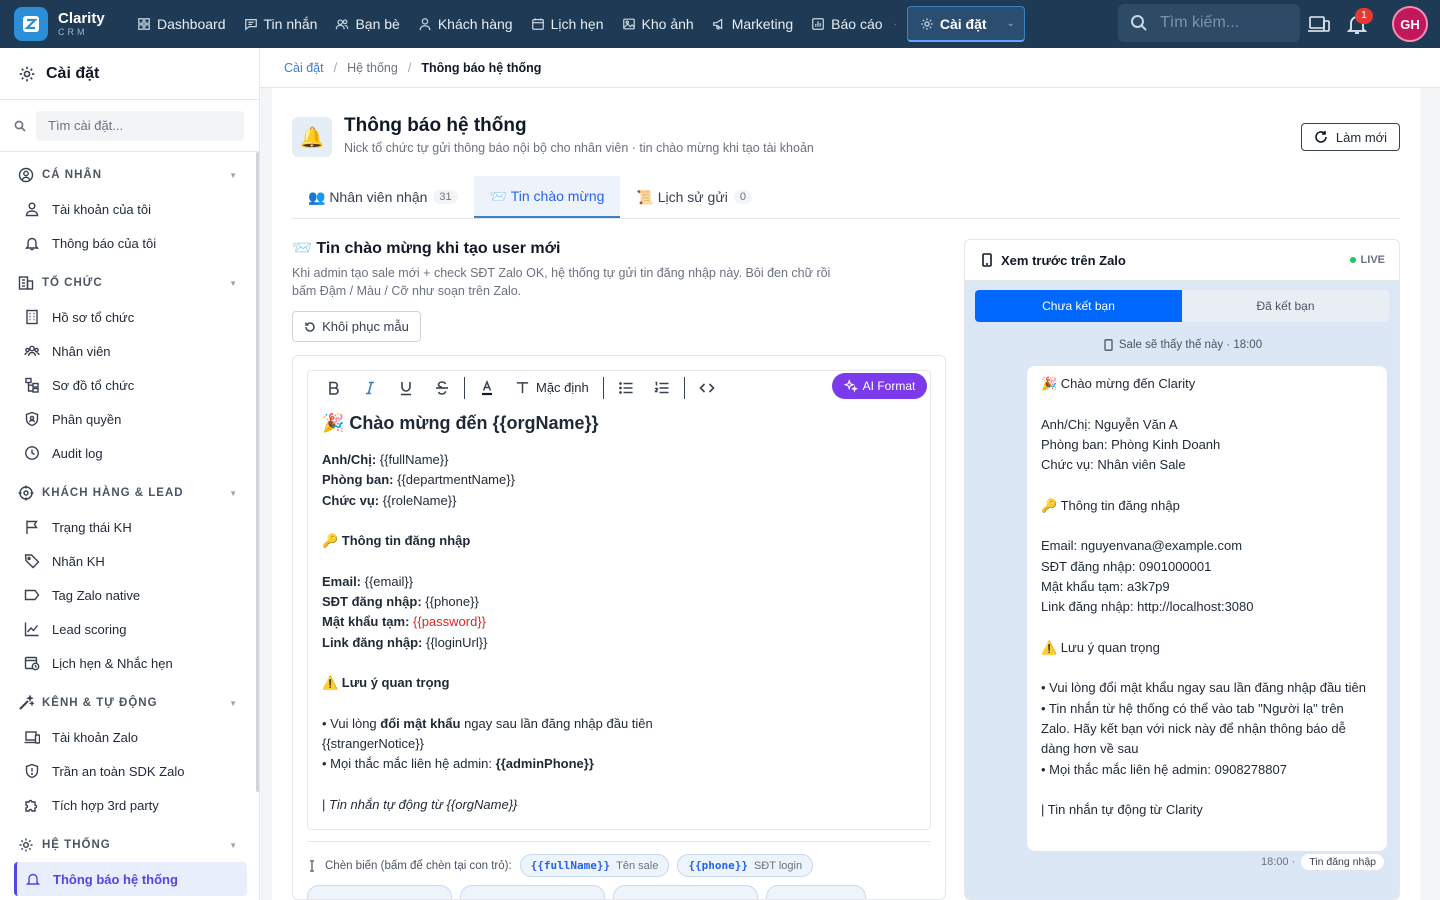 The height and width of the screenshot is (900, 1440). What do you see at coordinates (129, 805) in the screenshot?
I see `sidebar-item-third-party: Tích hợp 3rd party` at bounding box center [129, 805].